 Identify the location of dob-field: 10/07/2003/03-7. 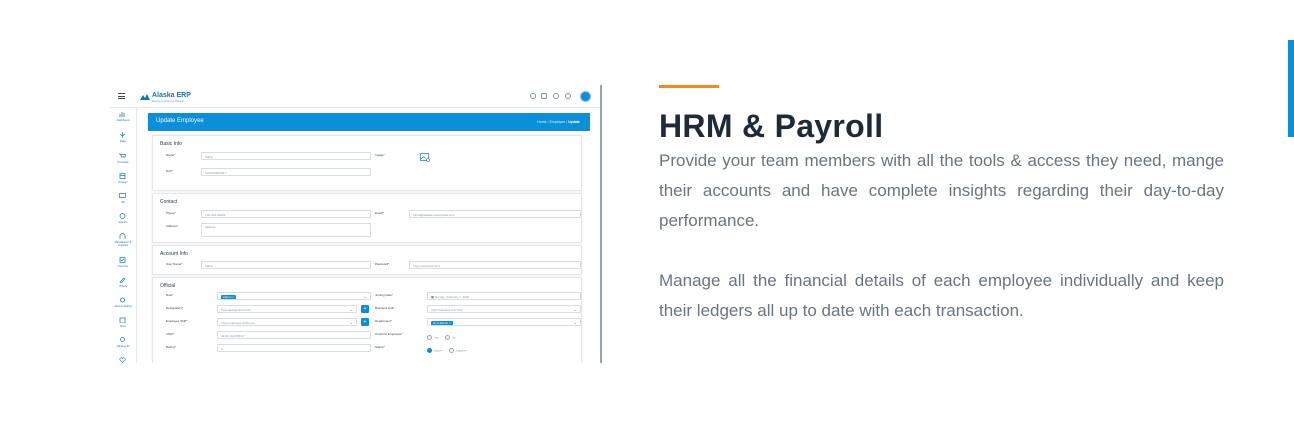
(286, 172).